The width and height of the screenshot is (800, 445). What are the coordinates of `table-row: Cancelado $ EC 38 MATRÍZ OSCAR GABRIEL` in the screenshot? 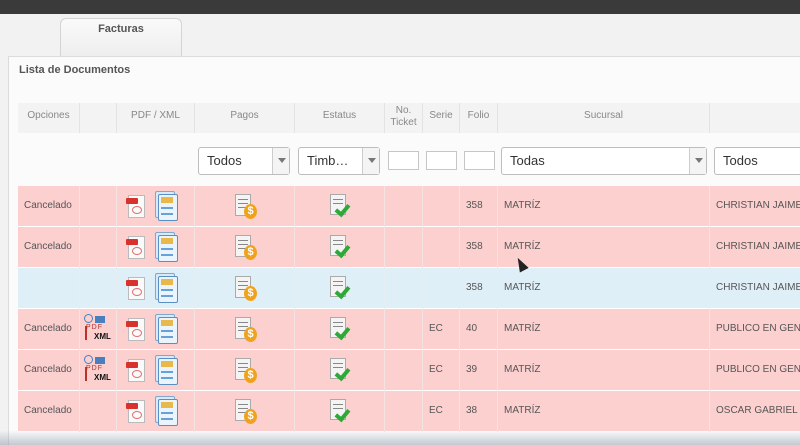 It's located at (409, 411).